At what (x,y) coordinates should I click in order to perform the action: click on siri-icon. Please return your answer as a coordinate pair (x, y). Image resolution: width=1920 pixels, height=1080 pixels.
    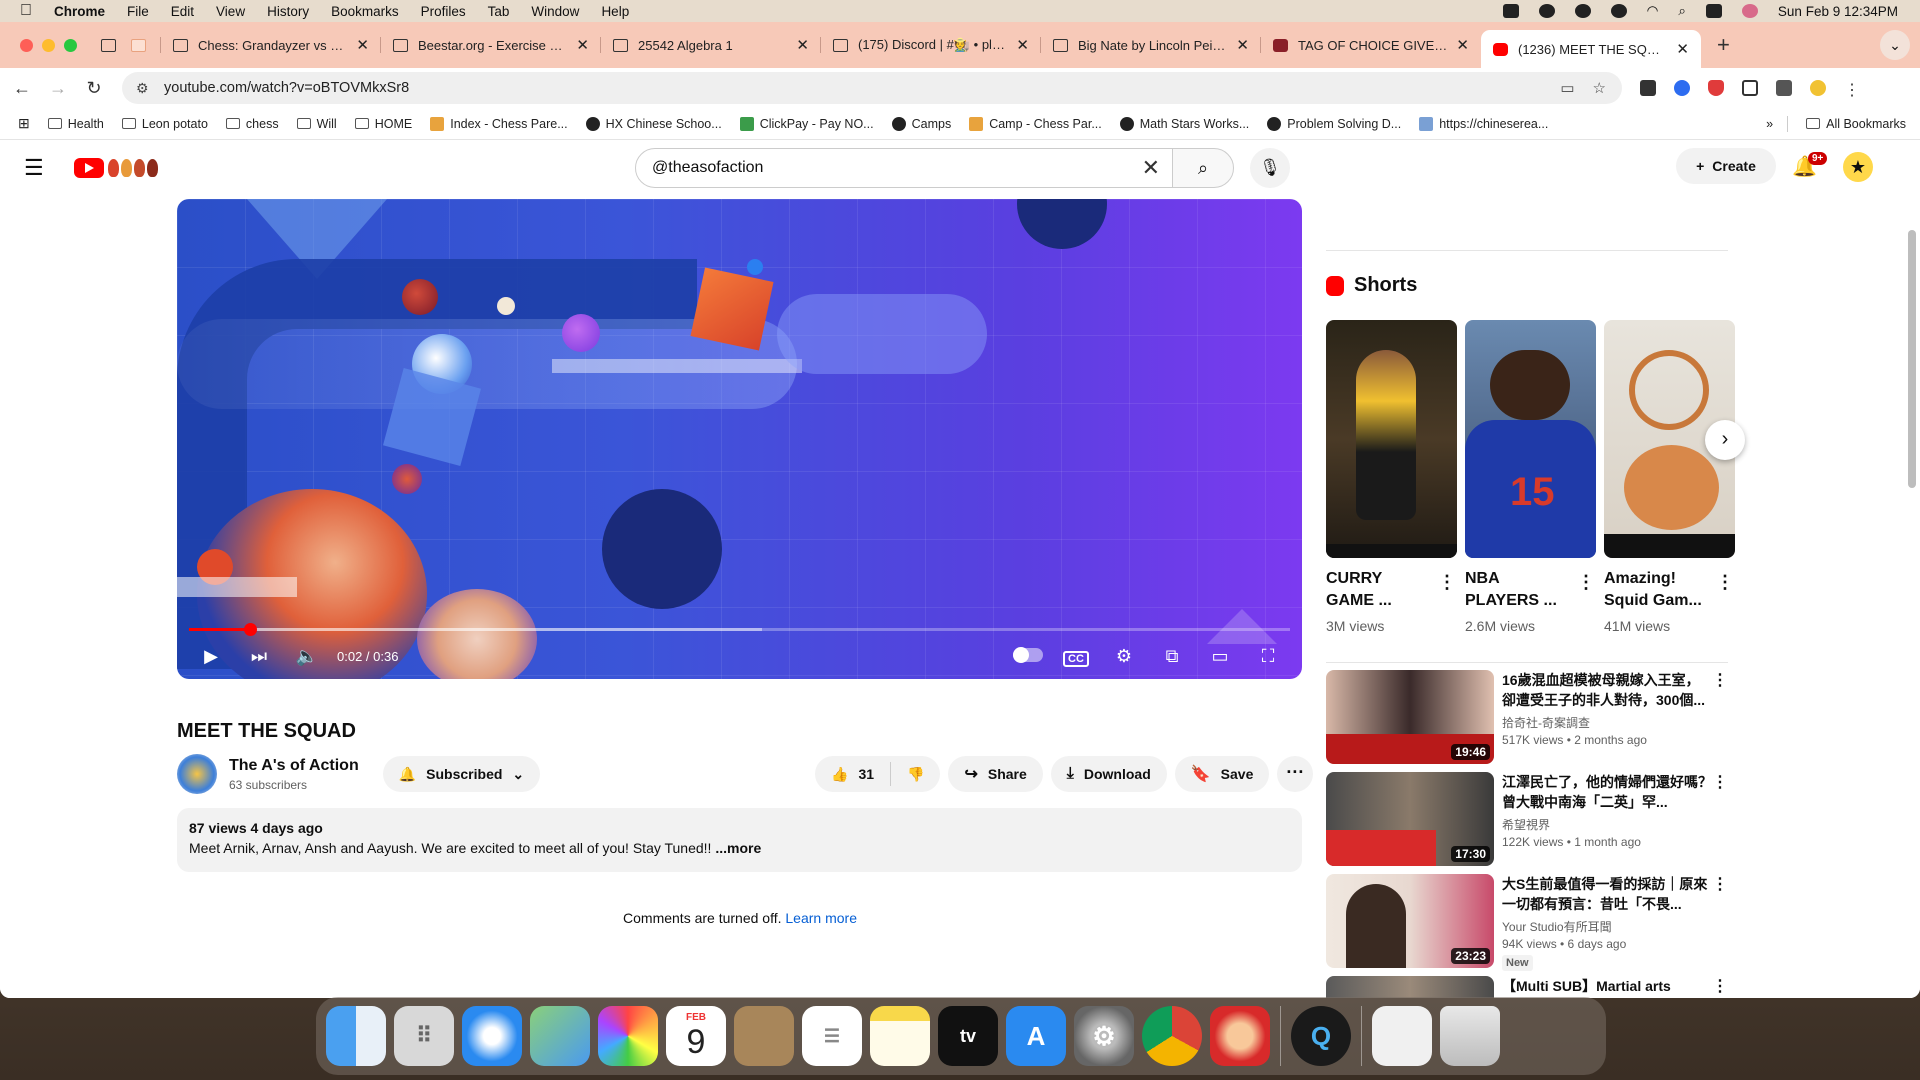
    Looking at the image, I should click on (1749, 11).